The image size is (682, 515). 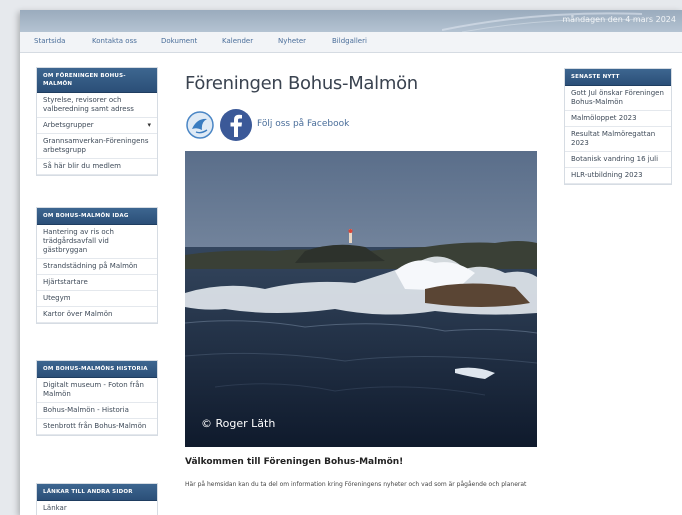 I want to click on news-item: Malmöloppet 2023, so click(x=618, y=119).